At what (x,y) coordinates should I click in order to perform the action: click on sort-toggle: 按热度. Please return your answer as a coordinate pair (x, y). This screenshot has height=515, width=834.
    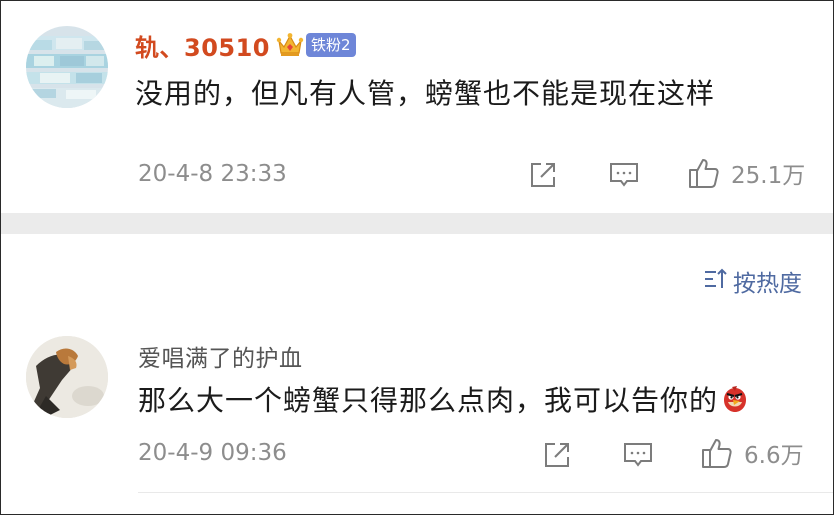
    Looking at the image, I should click on (752, 281).